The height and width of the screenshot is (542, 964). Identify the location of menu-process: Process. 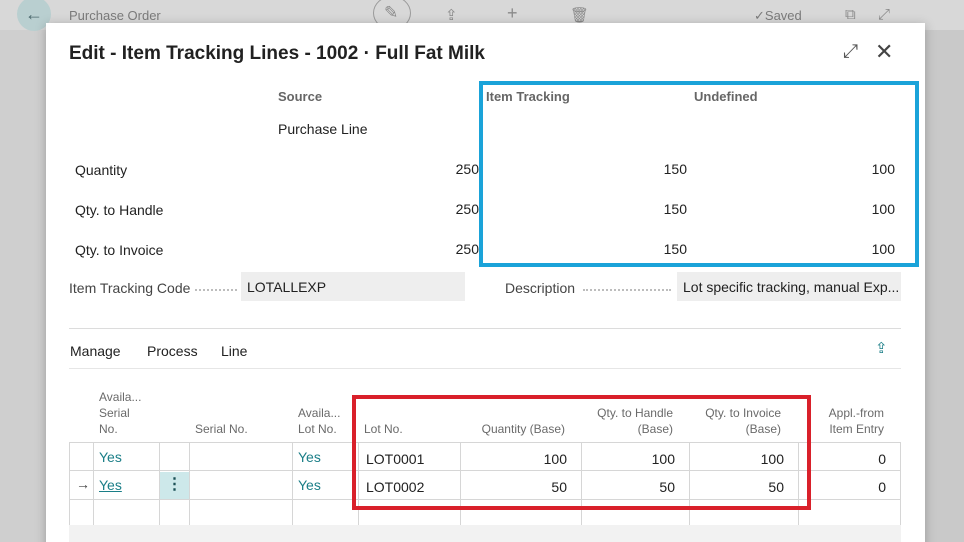
(172, 351).